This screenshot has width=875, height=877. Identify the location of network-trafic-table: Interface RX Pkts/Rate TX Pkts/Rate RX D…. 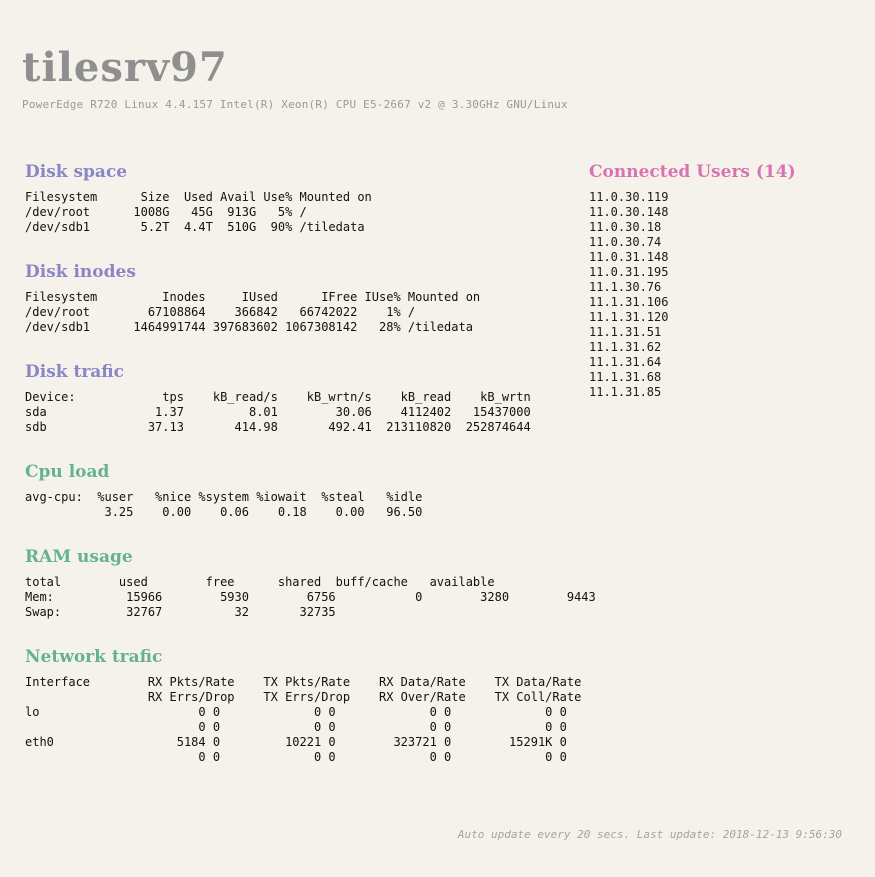
(303, 719).